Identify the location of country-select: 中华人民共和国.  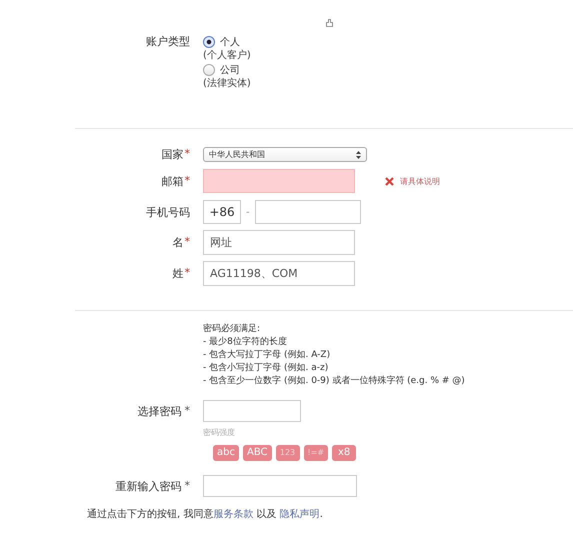
(285, 154).